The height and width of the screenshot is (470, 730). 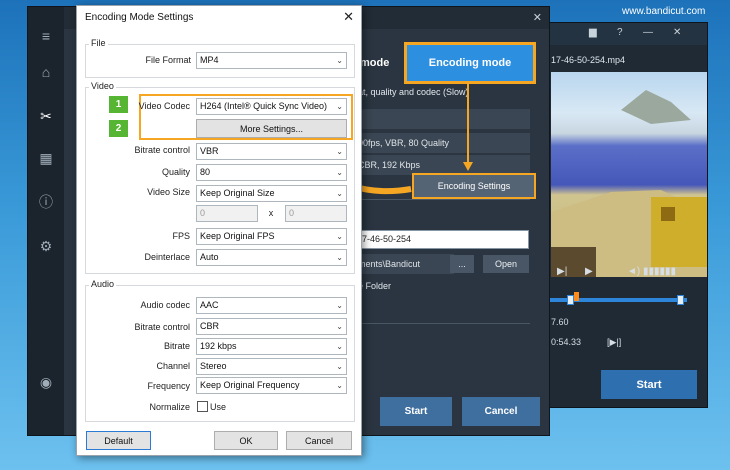 I want to click on dialog-title: Encoding Mode Settings, so click(x=139, y=17).